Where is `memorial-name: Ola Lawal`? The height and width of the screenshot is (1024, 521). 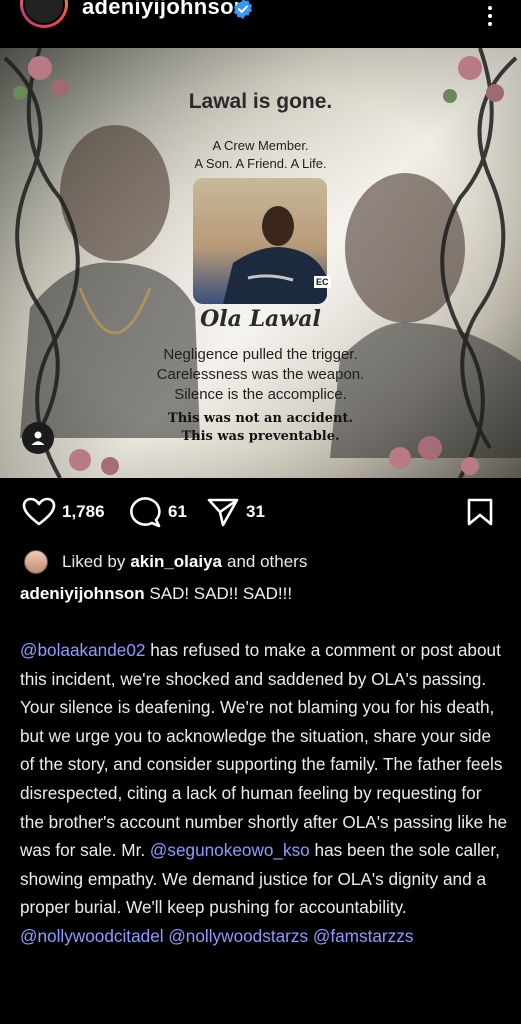
memorial-name: Ola Lawal is located at coordinates (260, 319).